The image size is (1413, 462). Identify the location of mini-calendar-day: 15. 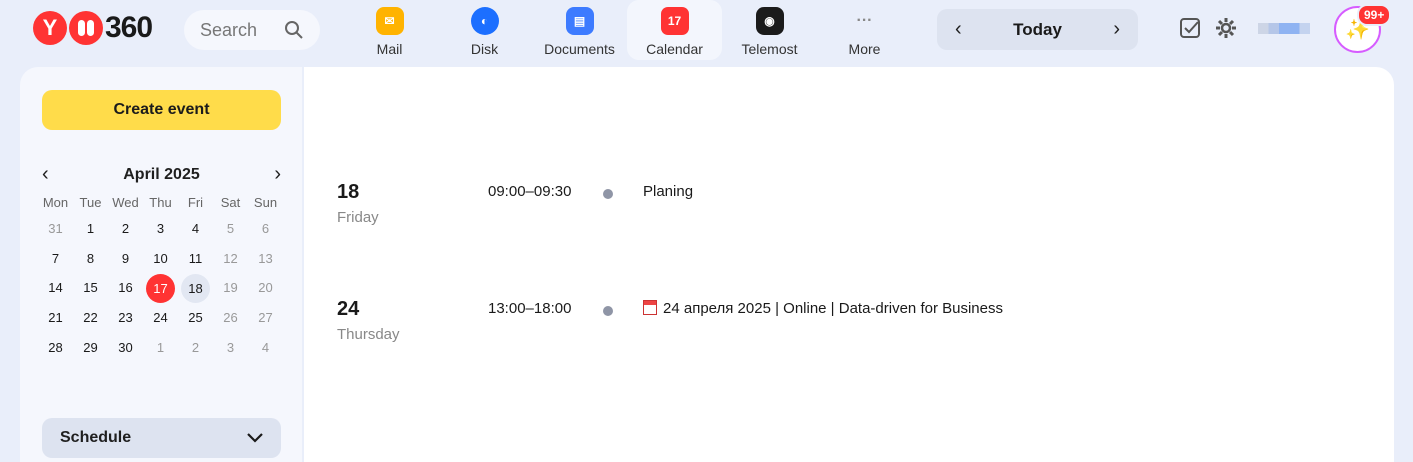
(90, 288).